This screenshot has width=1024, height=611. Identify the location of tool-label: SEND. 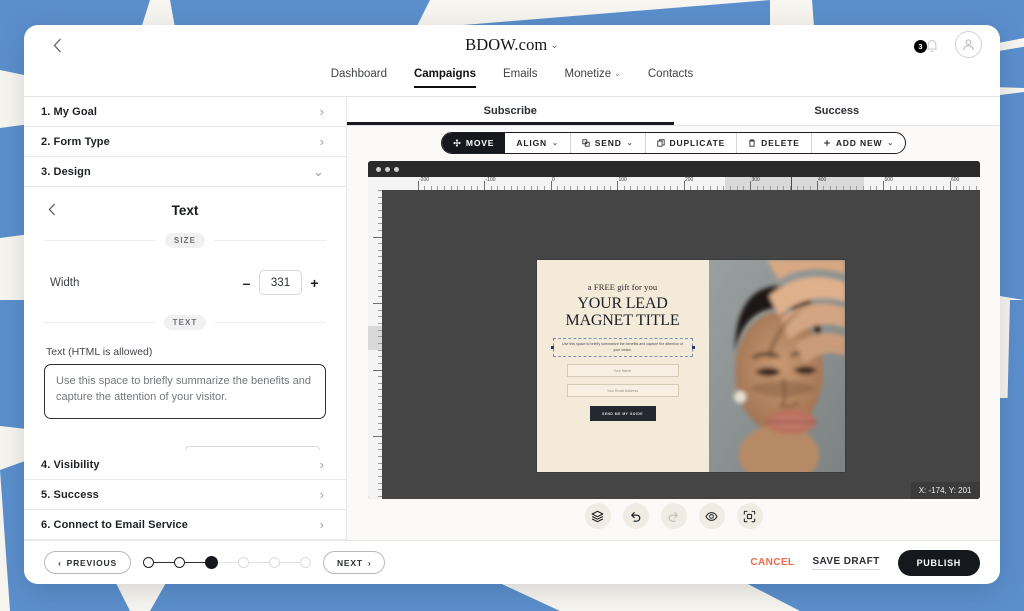
(608, 143).